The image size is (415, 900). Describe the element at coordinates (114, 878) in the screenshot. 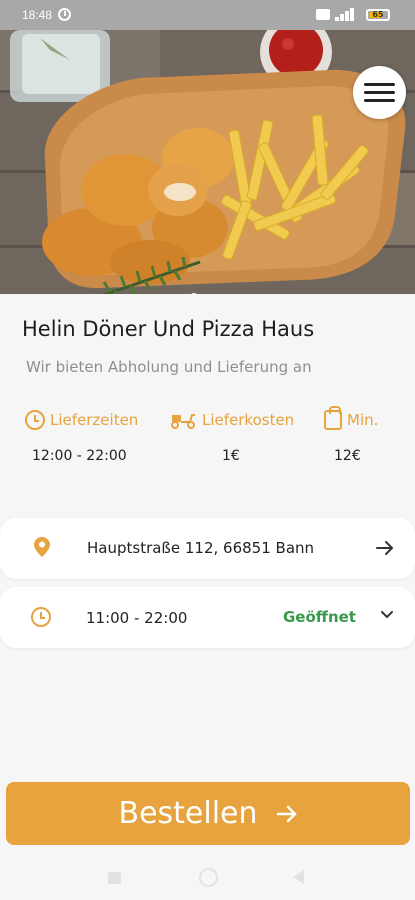

I see `recent-apps-button` at that location.